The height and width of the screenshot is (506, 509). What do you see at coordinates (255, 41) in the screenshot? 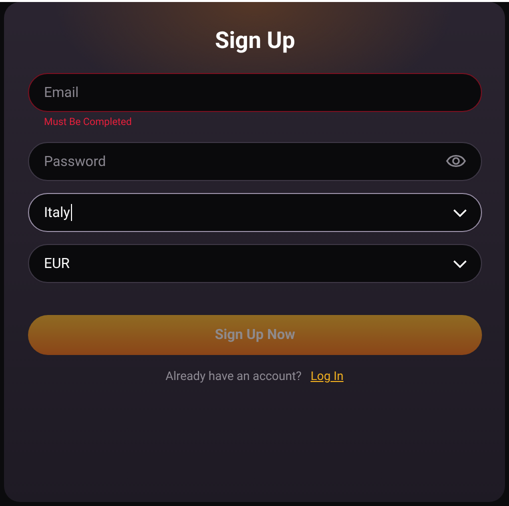
I see `form-title: Sign Up` at bounding box center [255, 41].